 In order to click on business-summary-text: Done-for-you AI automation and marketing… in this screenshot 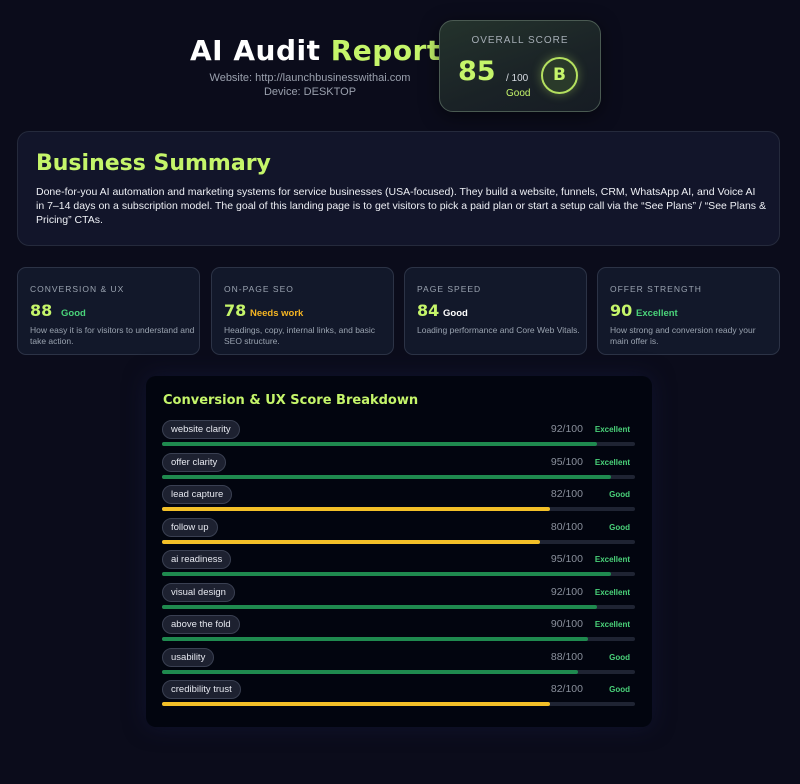, I will do `click(401, 206)`.